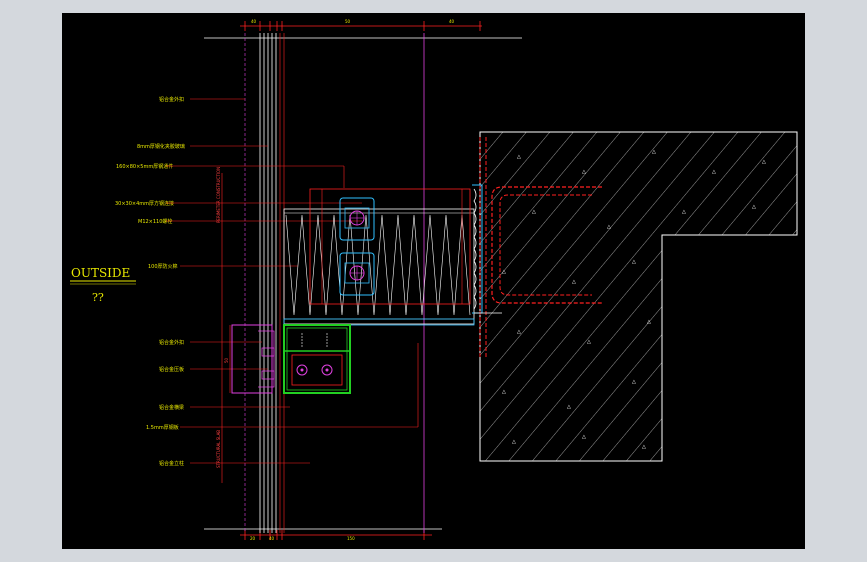 The image size is (867, 562). What do you see at coordinates (171, 99) in the screenshot?
I see `callout-1: 铝合金外扣` at bounding box center [171, 99].